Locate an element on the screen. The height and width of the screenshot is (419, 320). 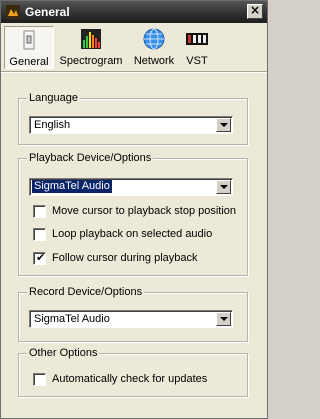
close-icon: × is located at coordinates (255, 10).